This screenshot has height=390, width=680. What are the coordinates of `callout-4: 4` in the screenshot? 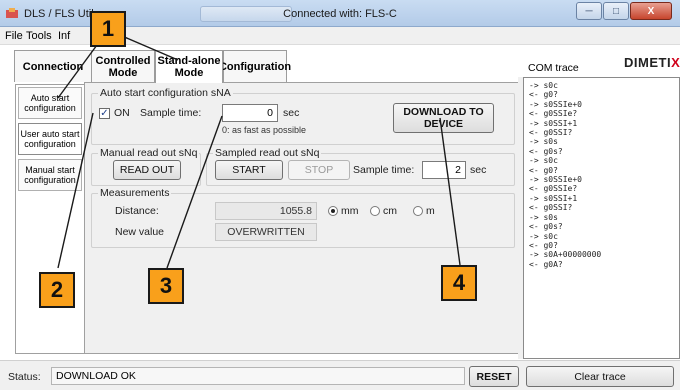 It's located at (459, 283).